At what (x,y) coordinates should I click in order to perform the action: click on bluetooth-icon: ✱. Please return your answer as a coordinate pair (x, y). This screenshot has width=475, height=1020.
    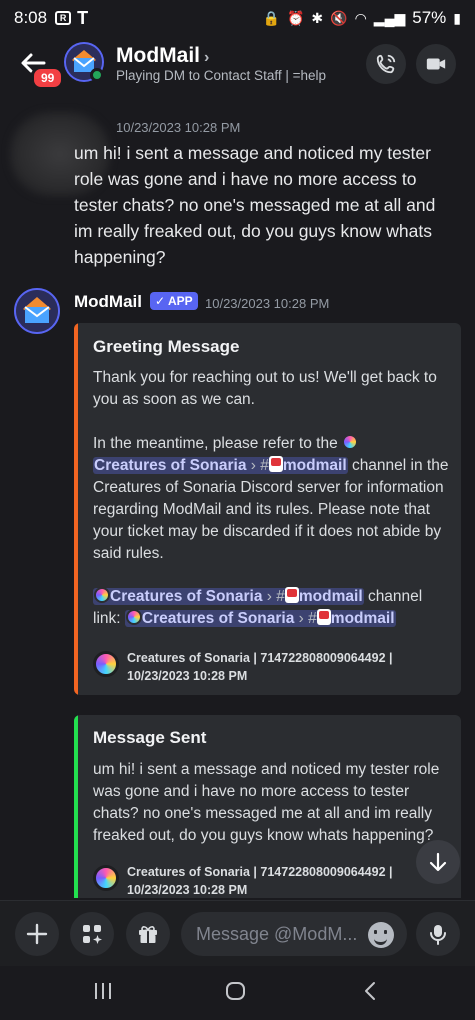
    Looking at the image, I should click on (317, 17).